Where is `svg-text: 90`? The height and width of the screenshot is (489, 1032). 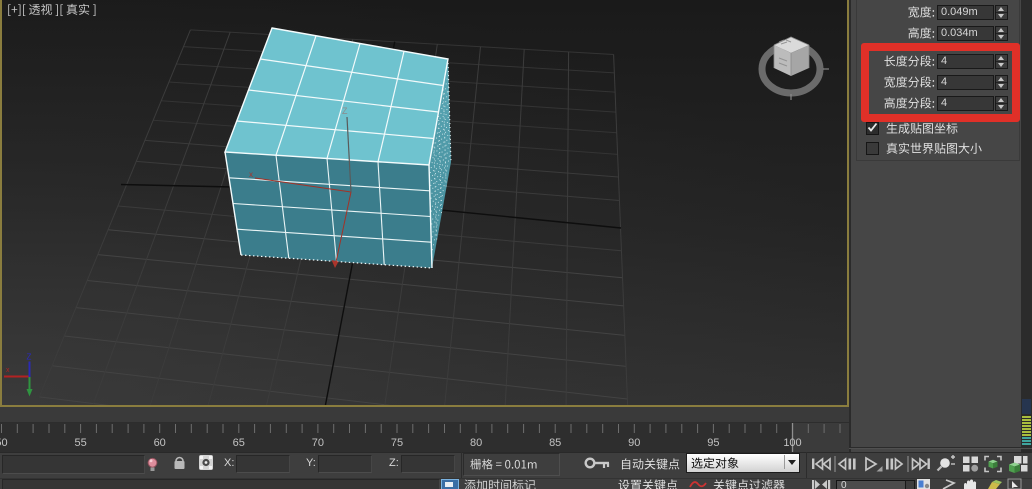 svg-text: 90 is located at coordinates (634, 443).